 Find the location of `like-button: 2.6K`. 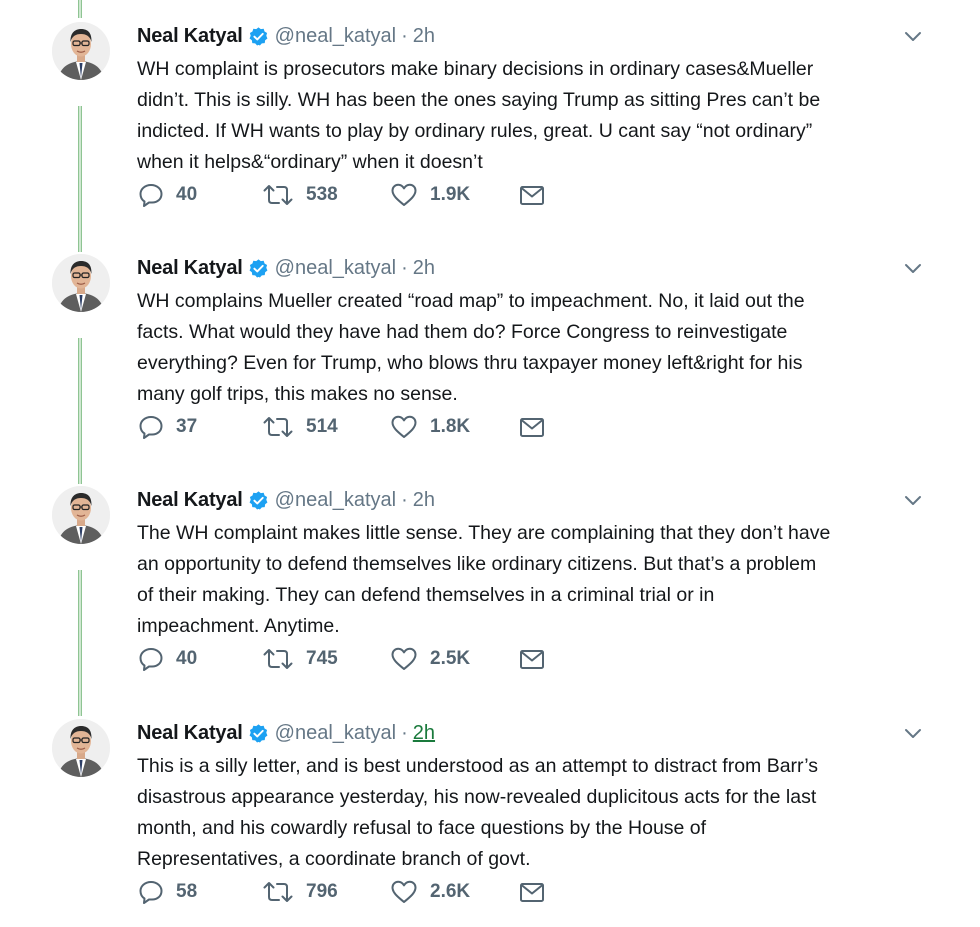

like-button: 2.6K is located at coordinates (430, 892).